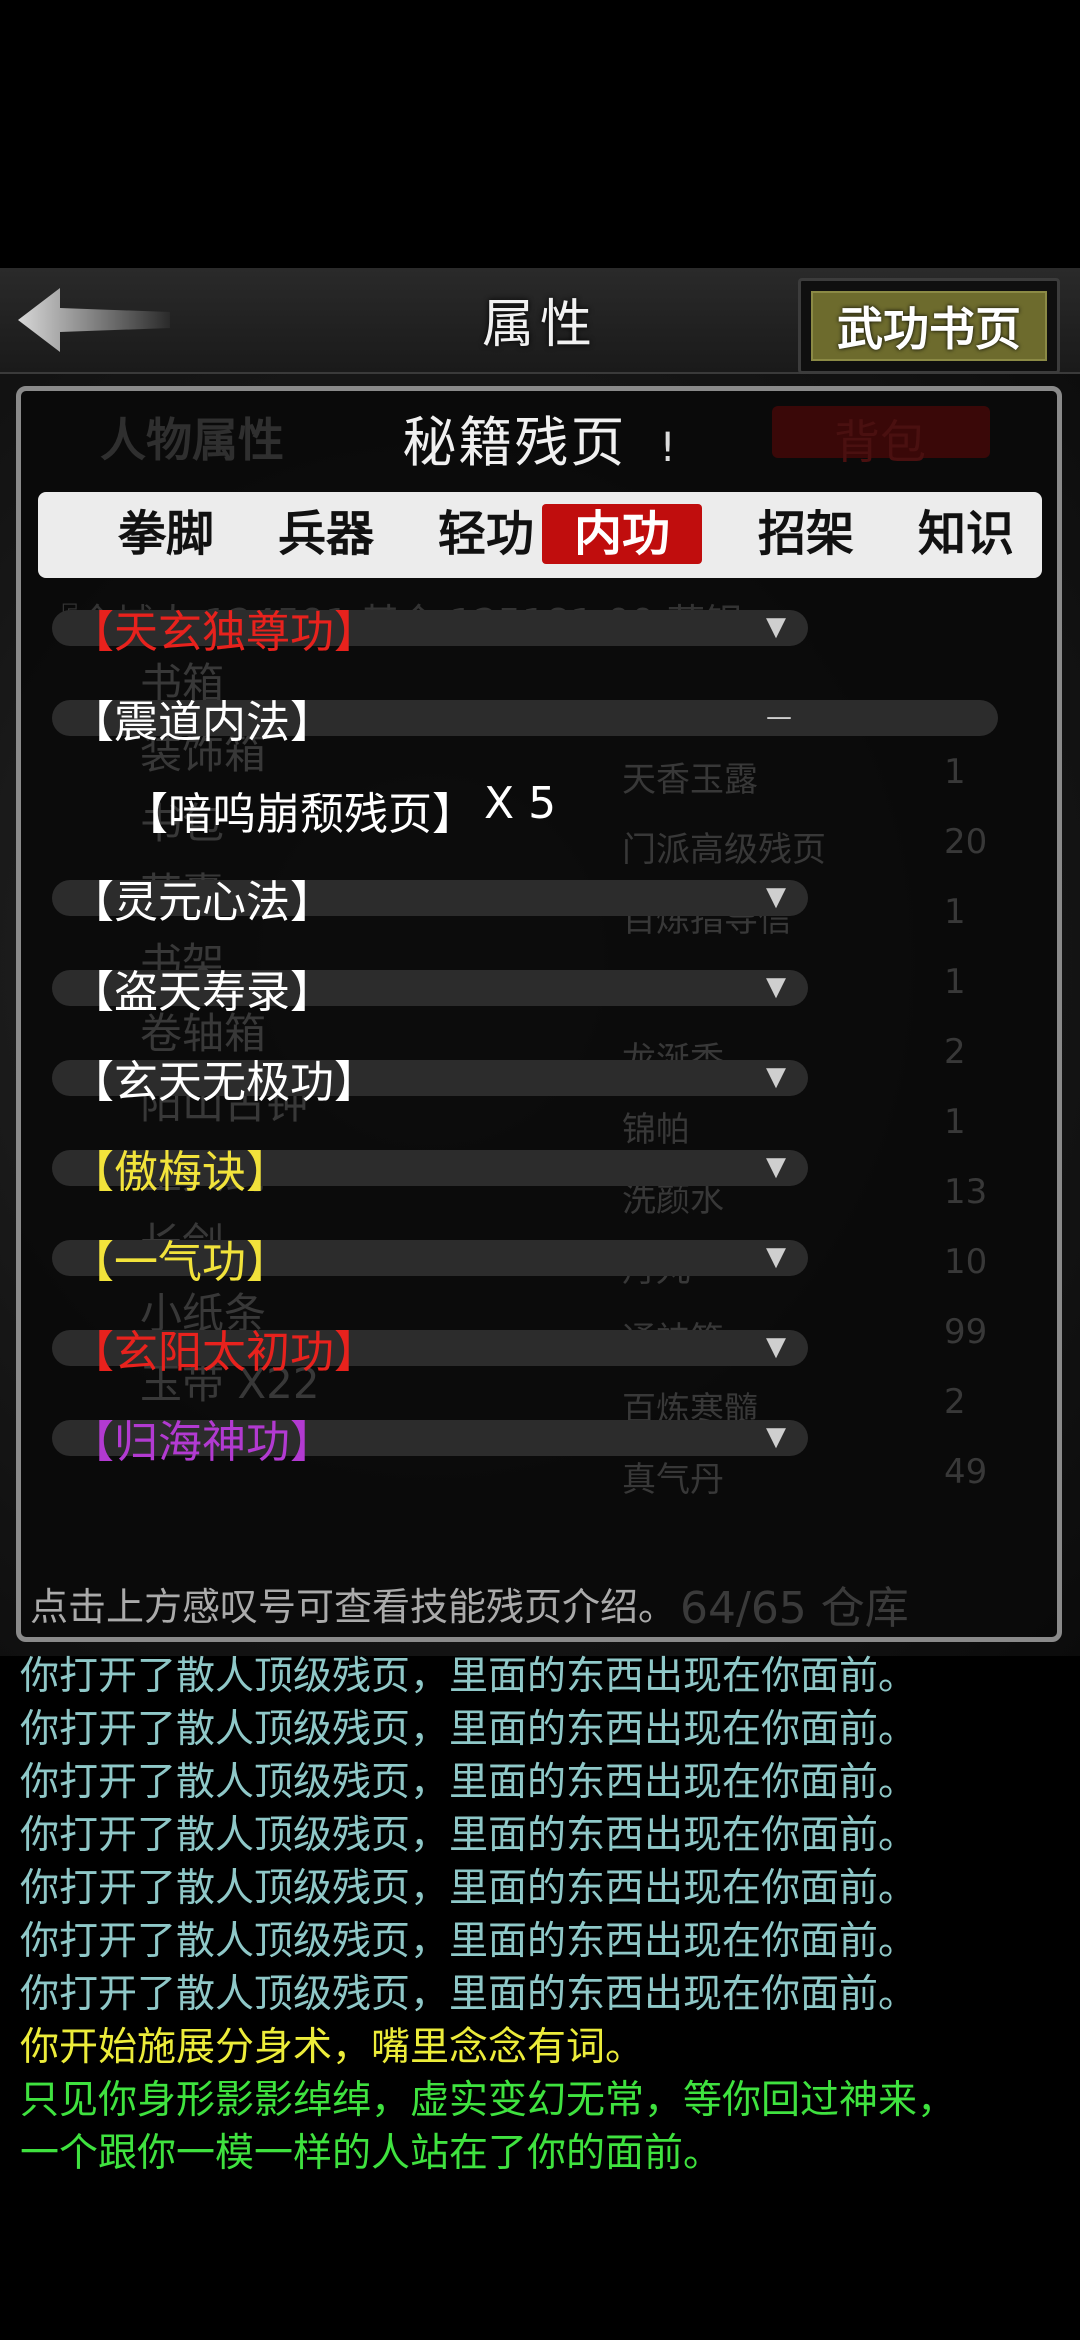 This screenshot has height=2340, width=1080. What do you see at coordinates (622, 534) in the screenshot?
I see `tab-3: 内功` at bounding box center [622, 534].